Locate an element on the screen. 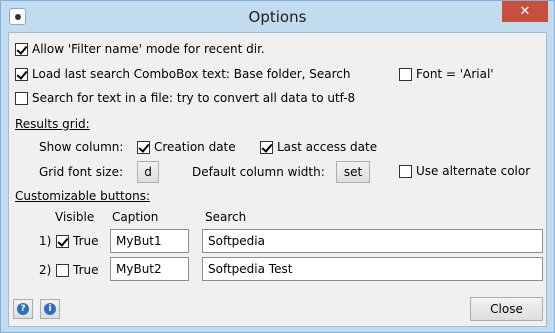  alternate-color-checkbox is located at coordinates (405, 171).